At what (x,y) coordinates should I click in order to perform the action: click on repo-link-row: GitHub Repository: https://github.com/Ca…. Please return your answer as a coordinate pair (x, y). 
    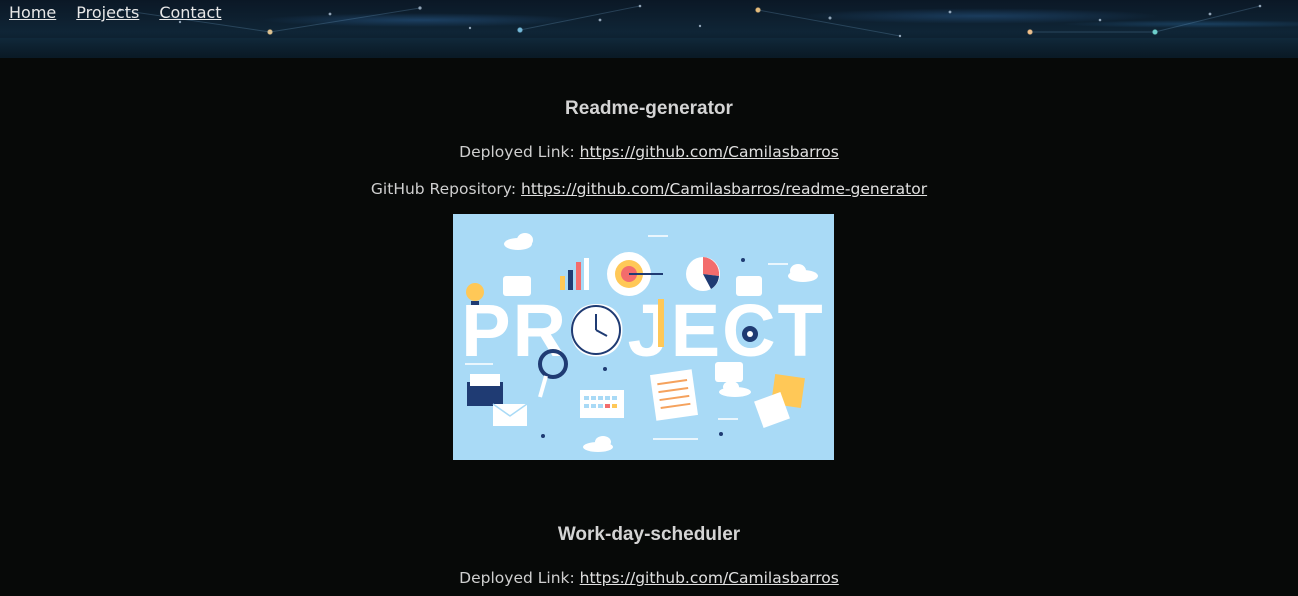
    Looking at the image, I should click on (649, 189).